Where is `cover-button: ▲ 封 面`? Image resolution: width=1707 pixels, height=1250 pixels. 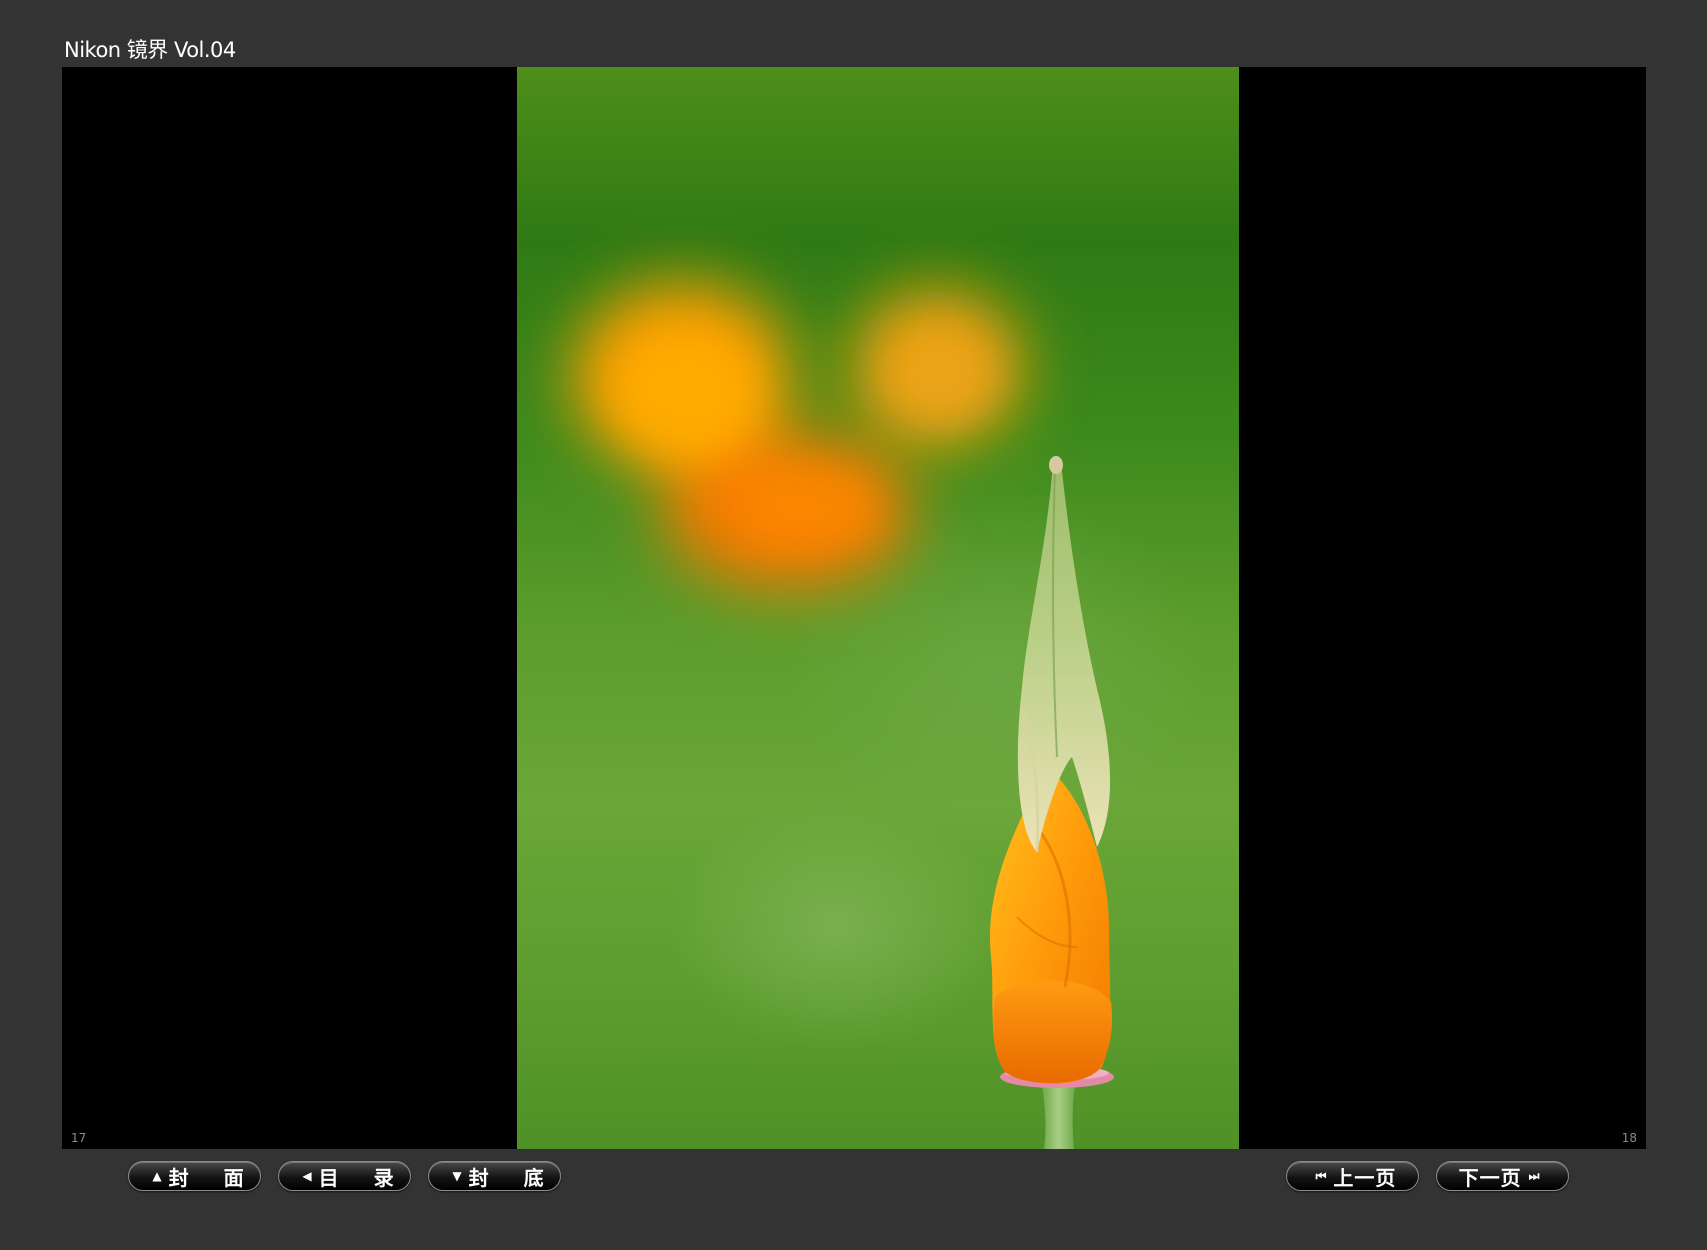
cover-button: ▲ 封 面 is located at coordinates (194, 1176).